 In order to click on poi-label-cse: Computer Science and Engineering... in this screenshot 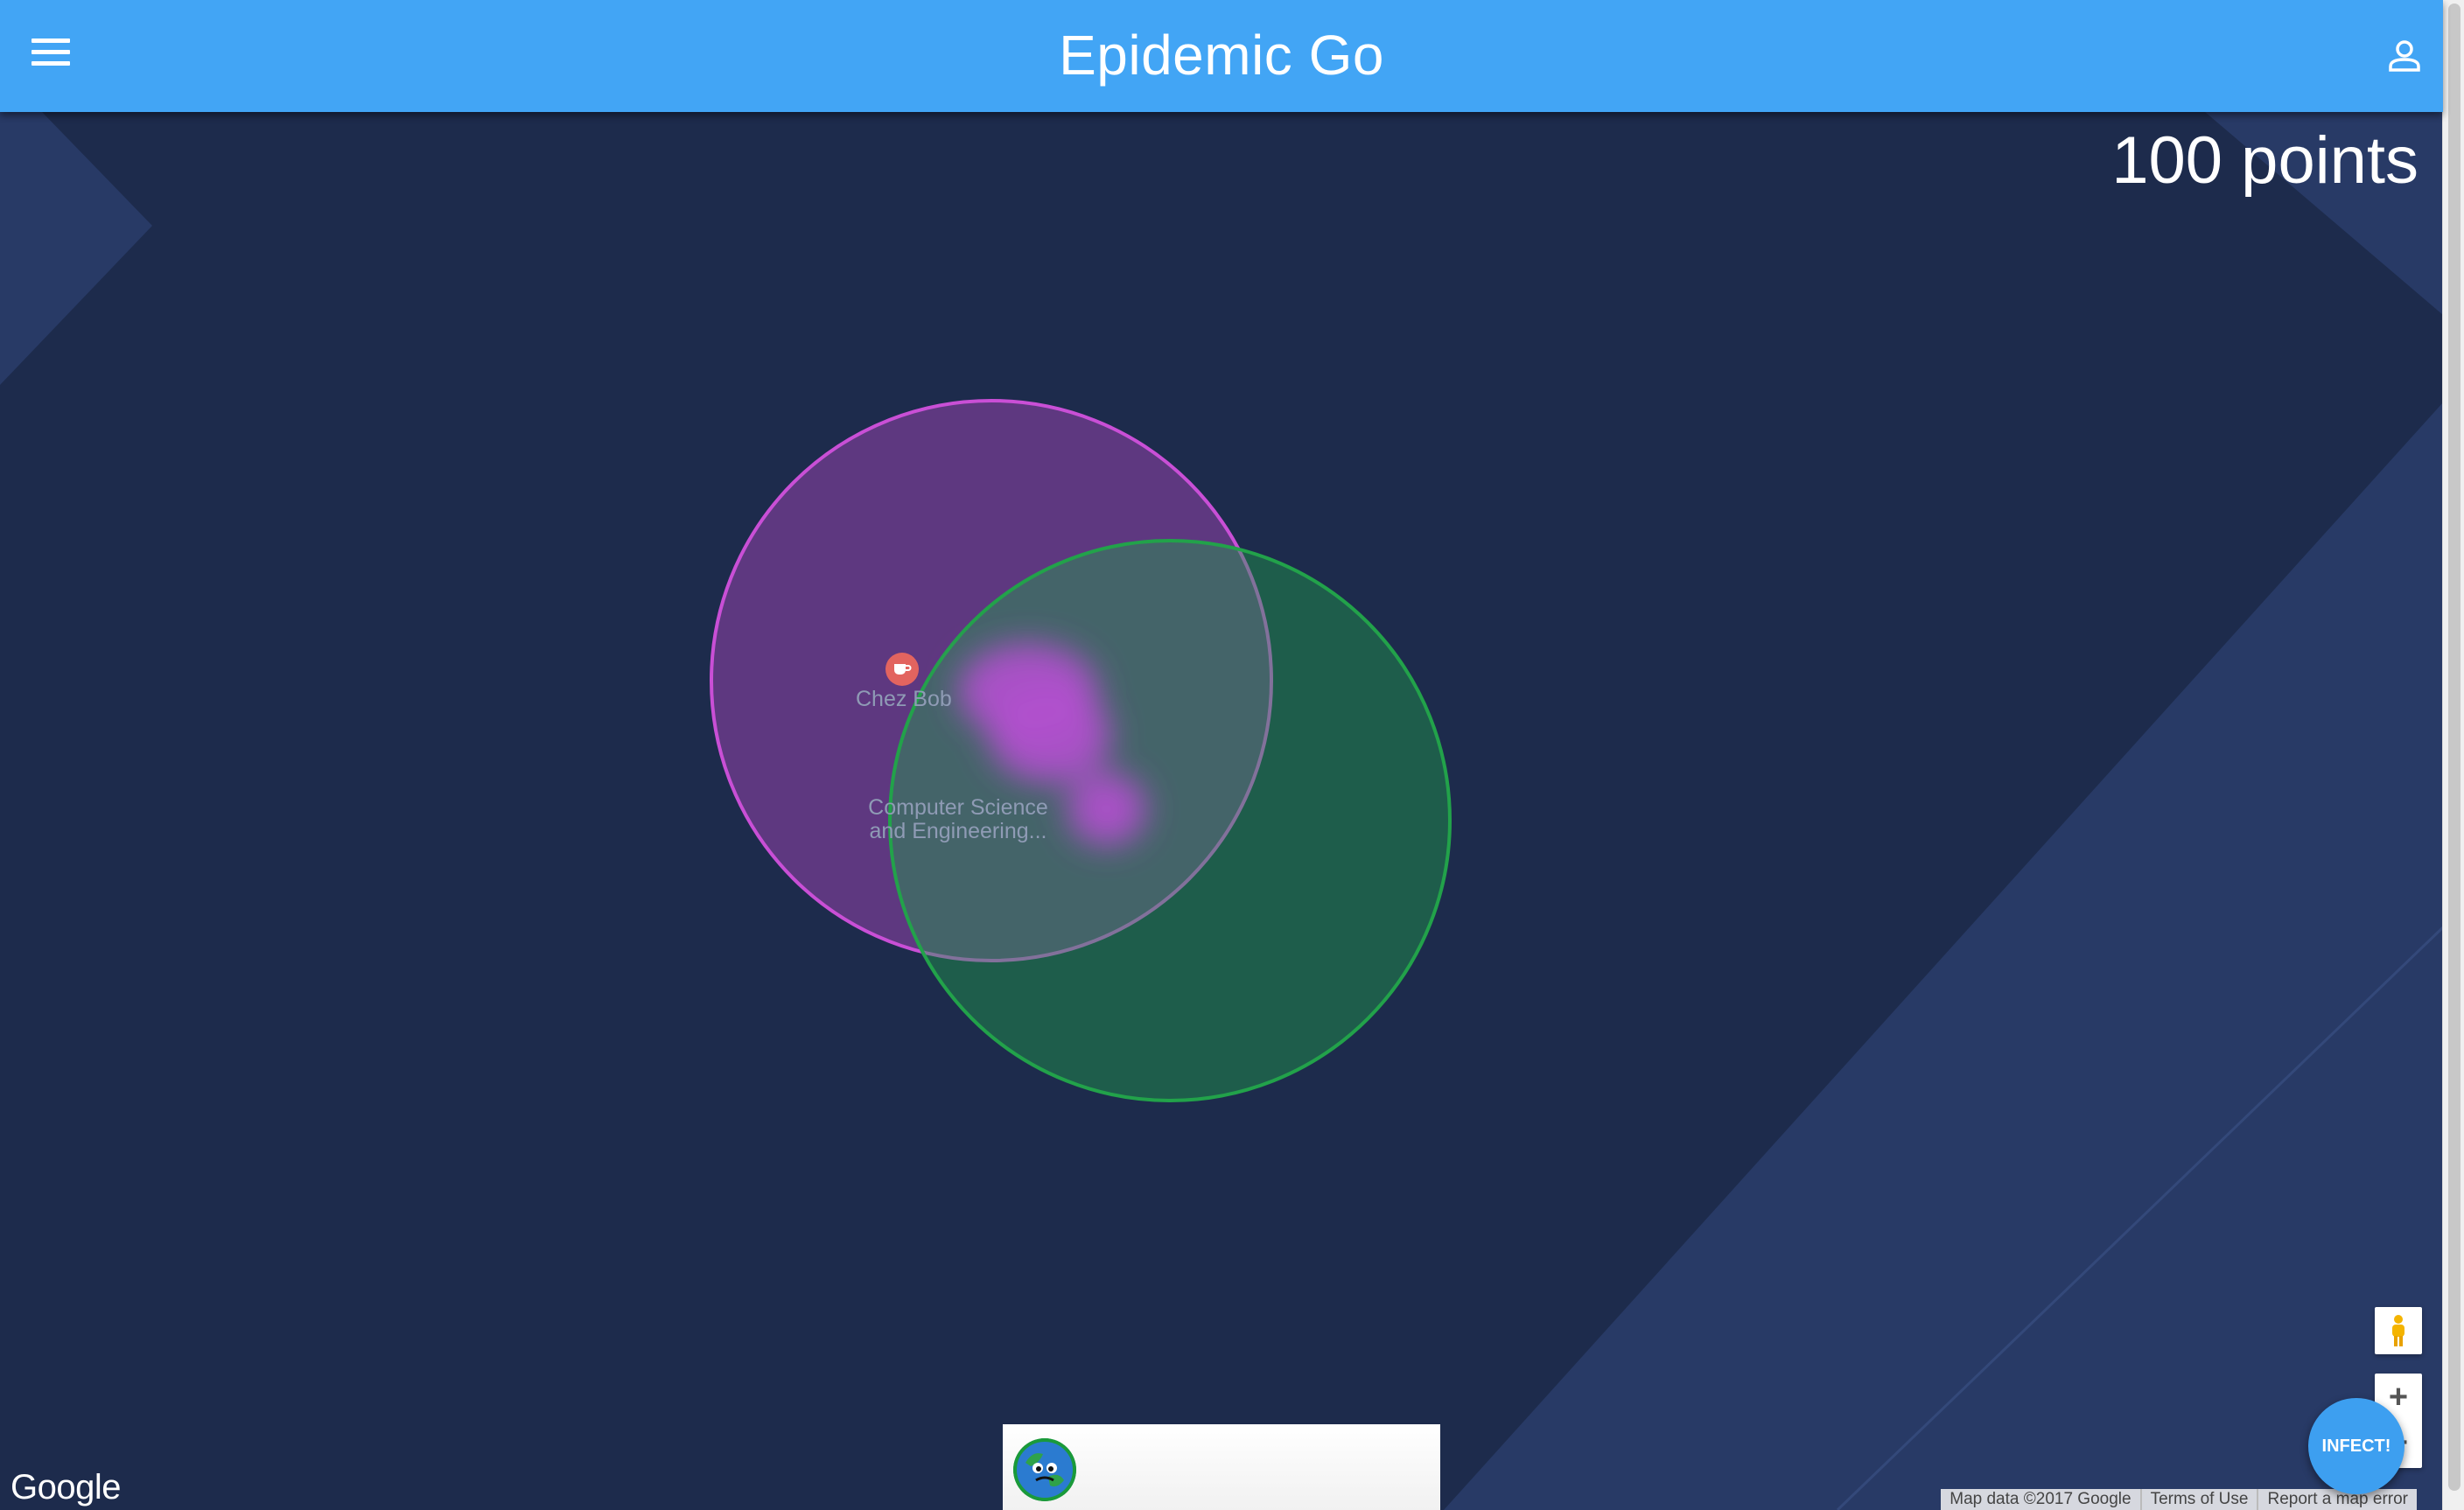, I will do `click(958, 819)`.